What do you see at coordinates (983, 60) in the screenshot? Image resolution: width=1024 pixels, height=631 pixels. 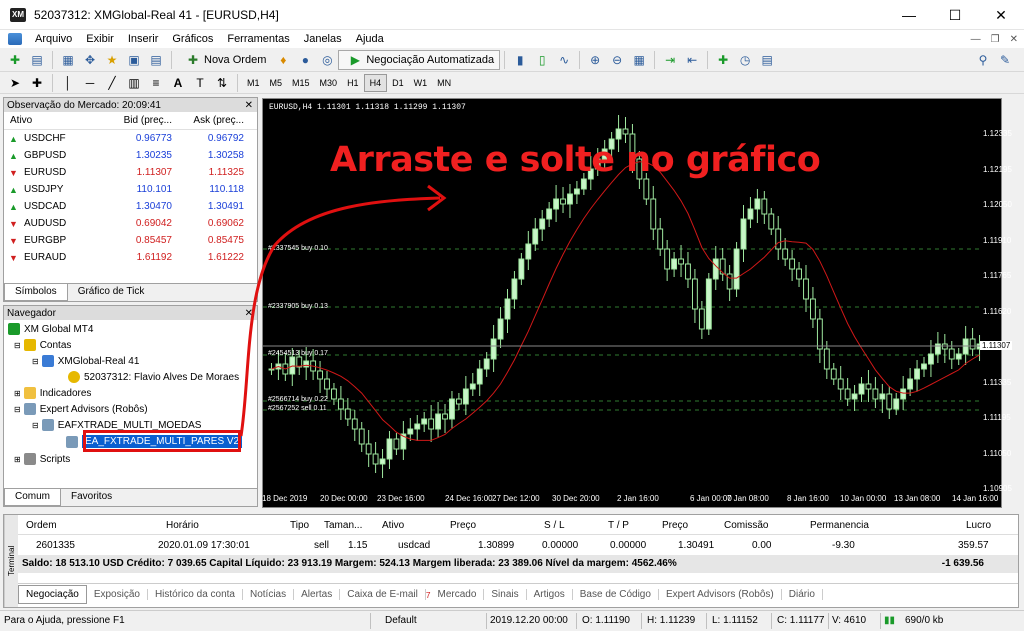 I see `search-icon: ⚲` at bounding box center [983, 60].